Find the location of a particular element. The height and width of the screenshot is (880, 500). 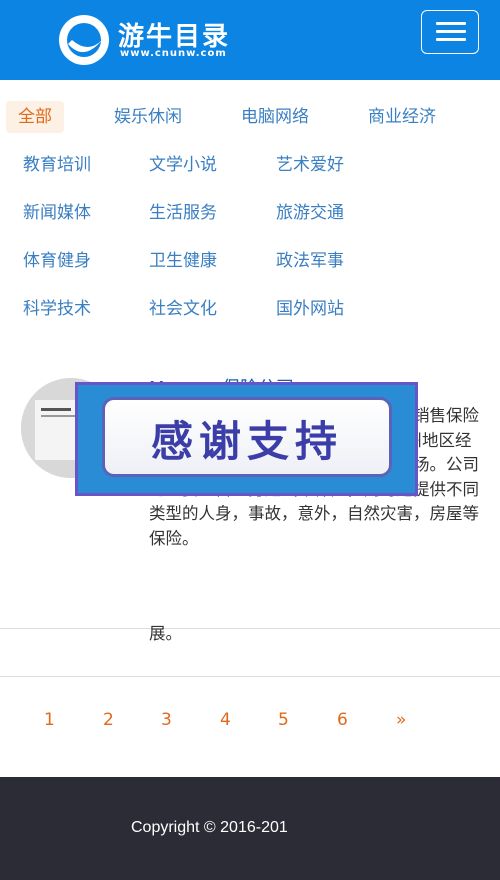

category-item: 卫生健康 is located at coordinates (183, 261).